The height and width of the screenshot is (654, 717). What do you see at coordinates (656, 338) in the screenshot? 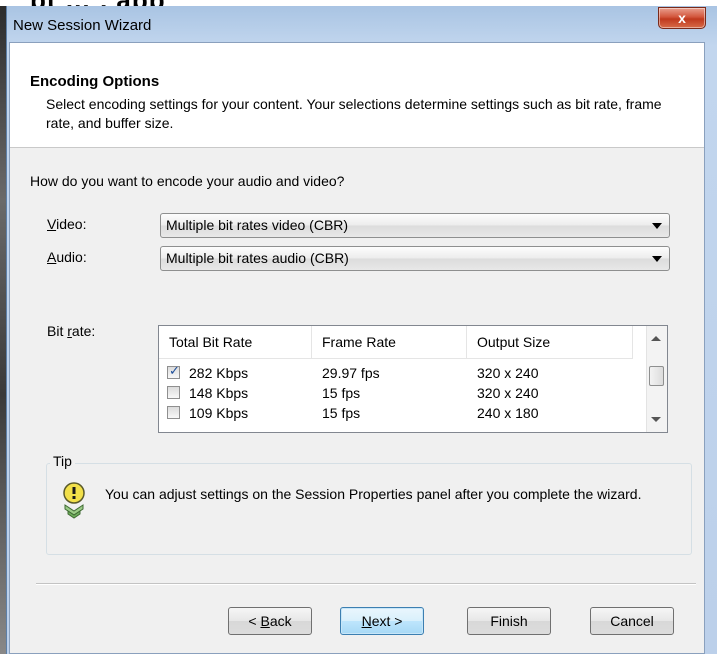
I see `scroll-up-icon` at bounding box center [656, 338].